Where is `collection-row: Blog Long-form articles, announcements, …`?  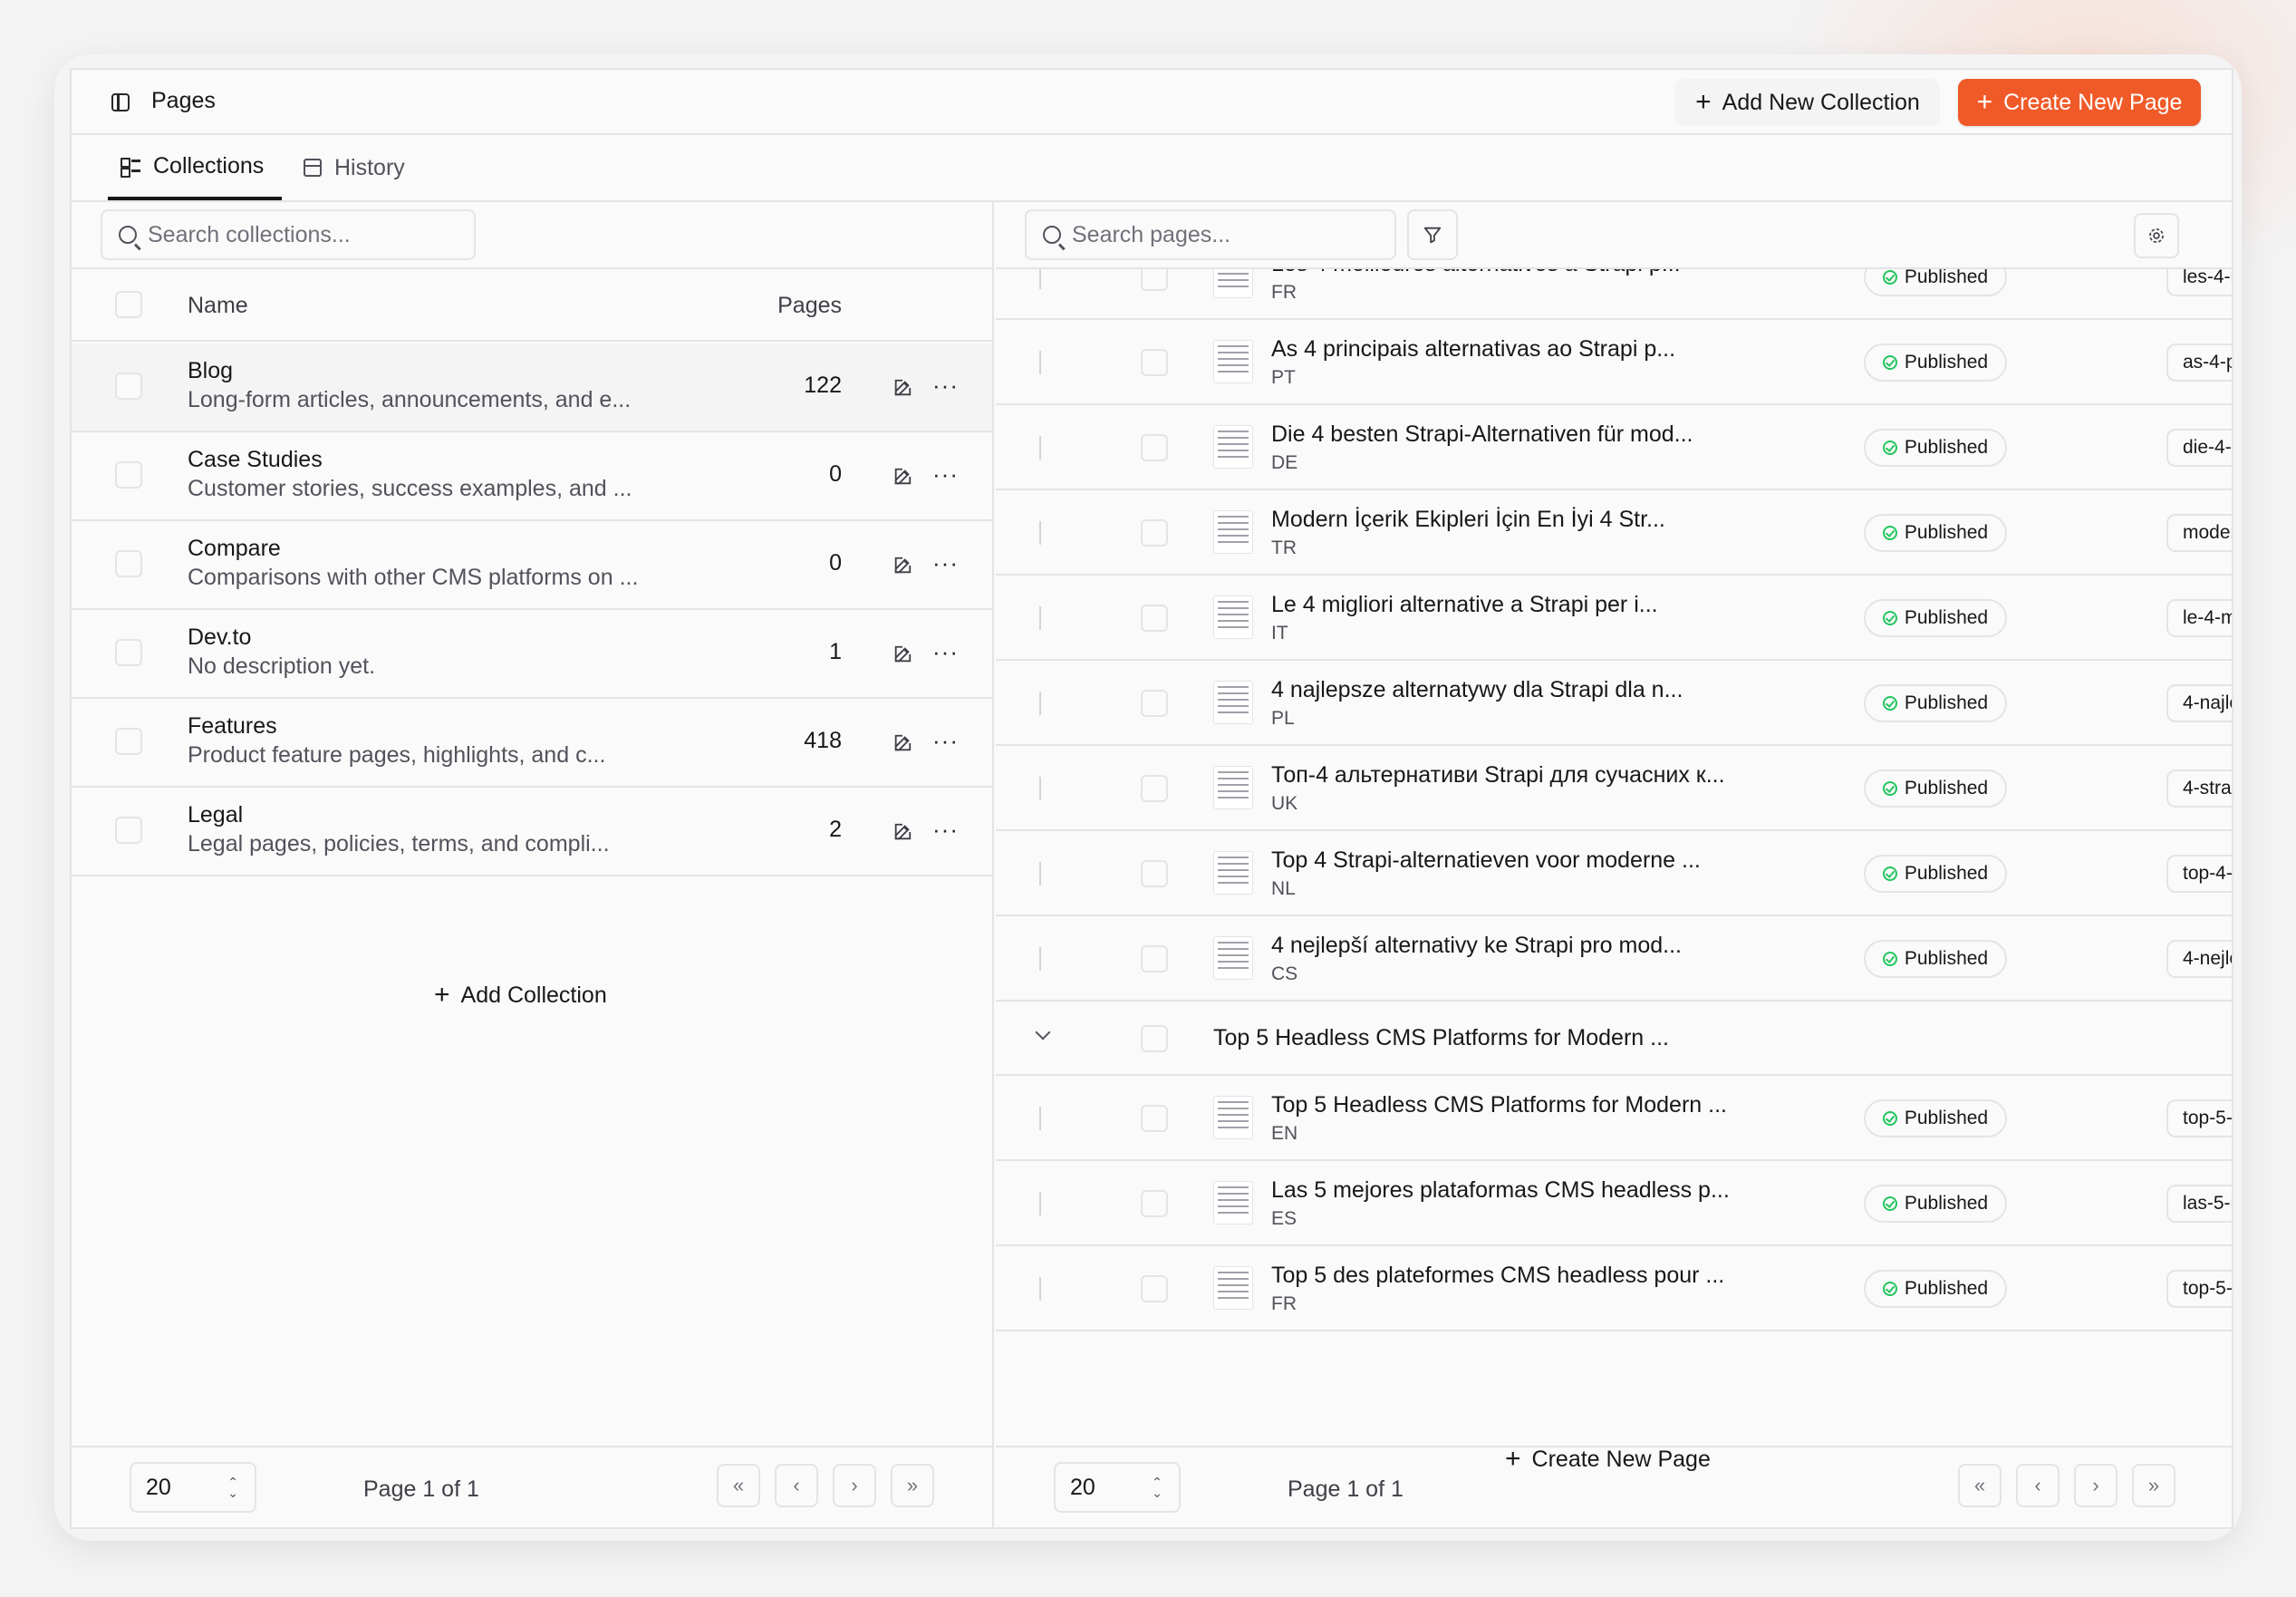 collection-row: Blog Long-form articles, announcements, … is located at coordinates (532, 388).